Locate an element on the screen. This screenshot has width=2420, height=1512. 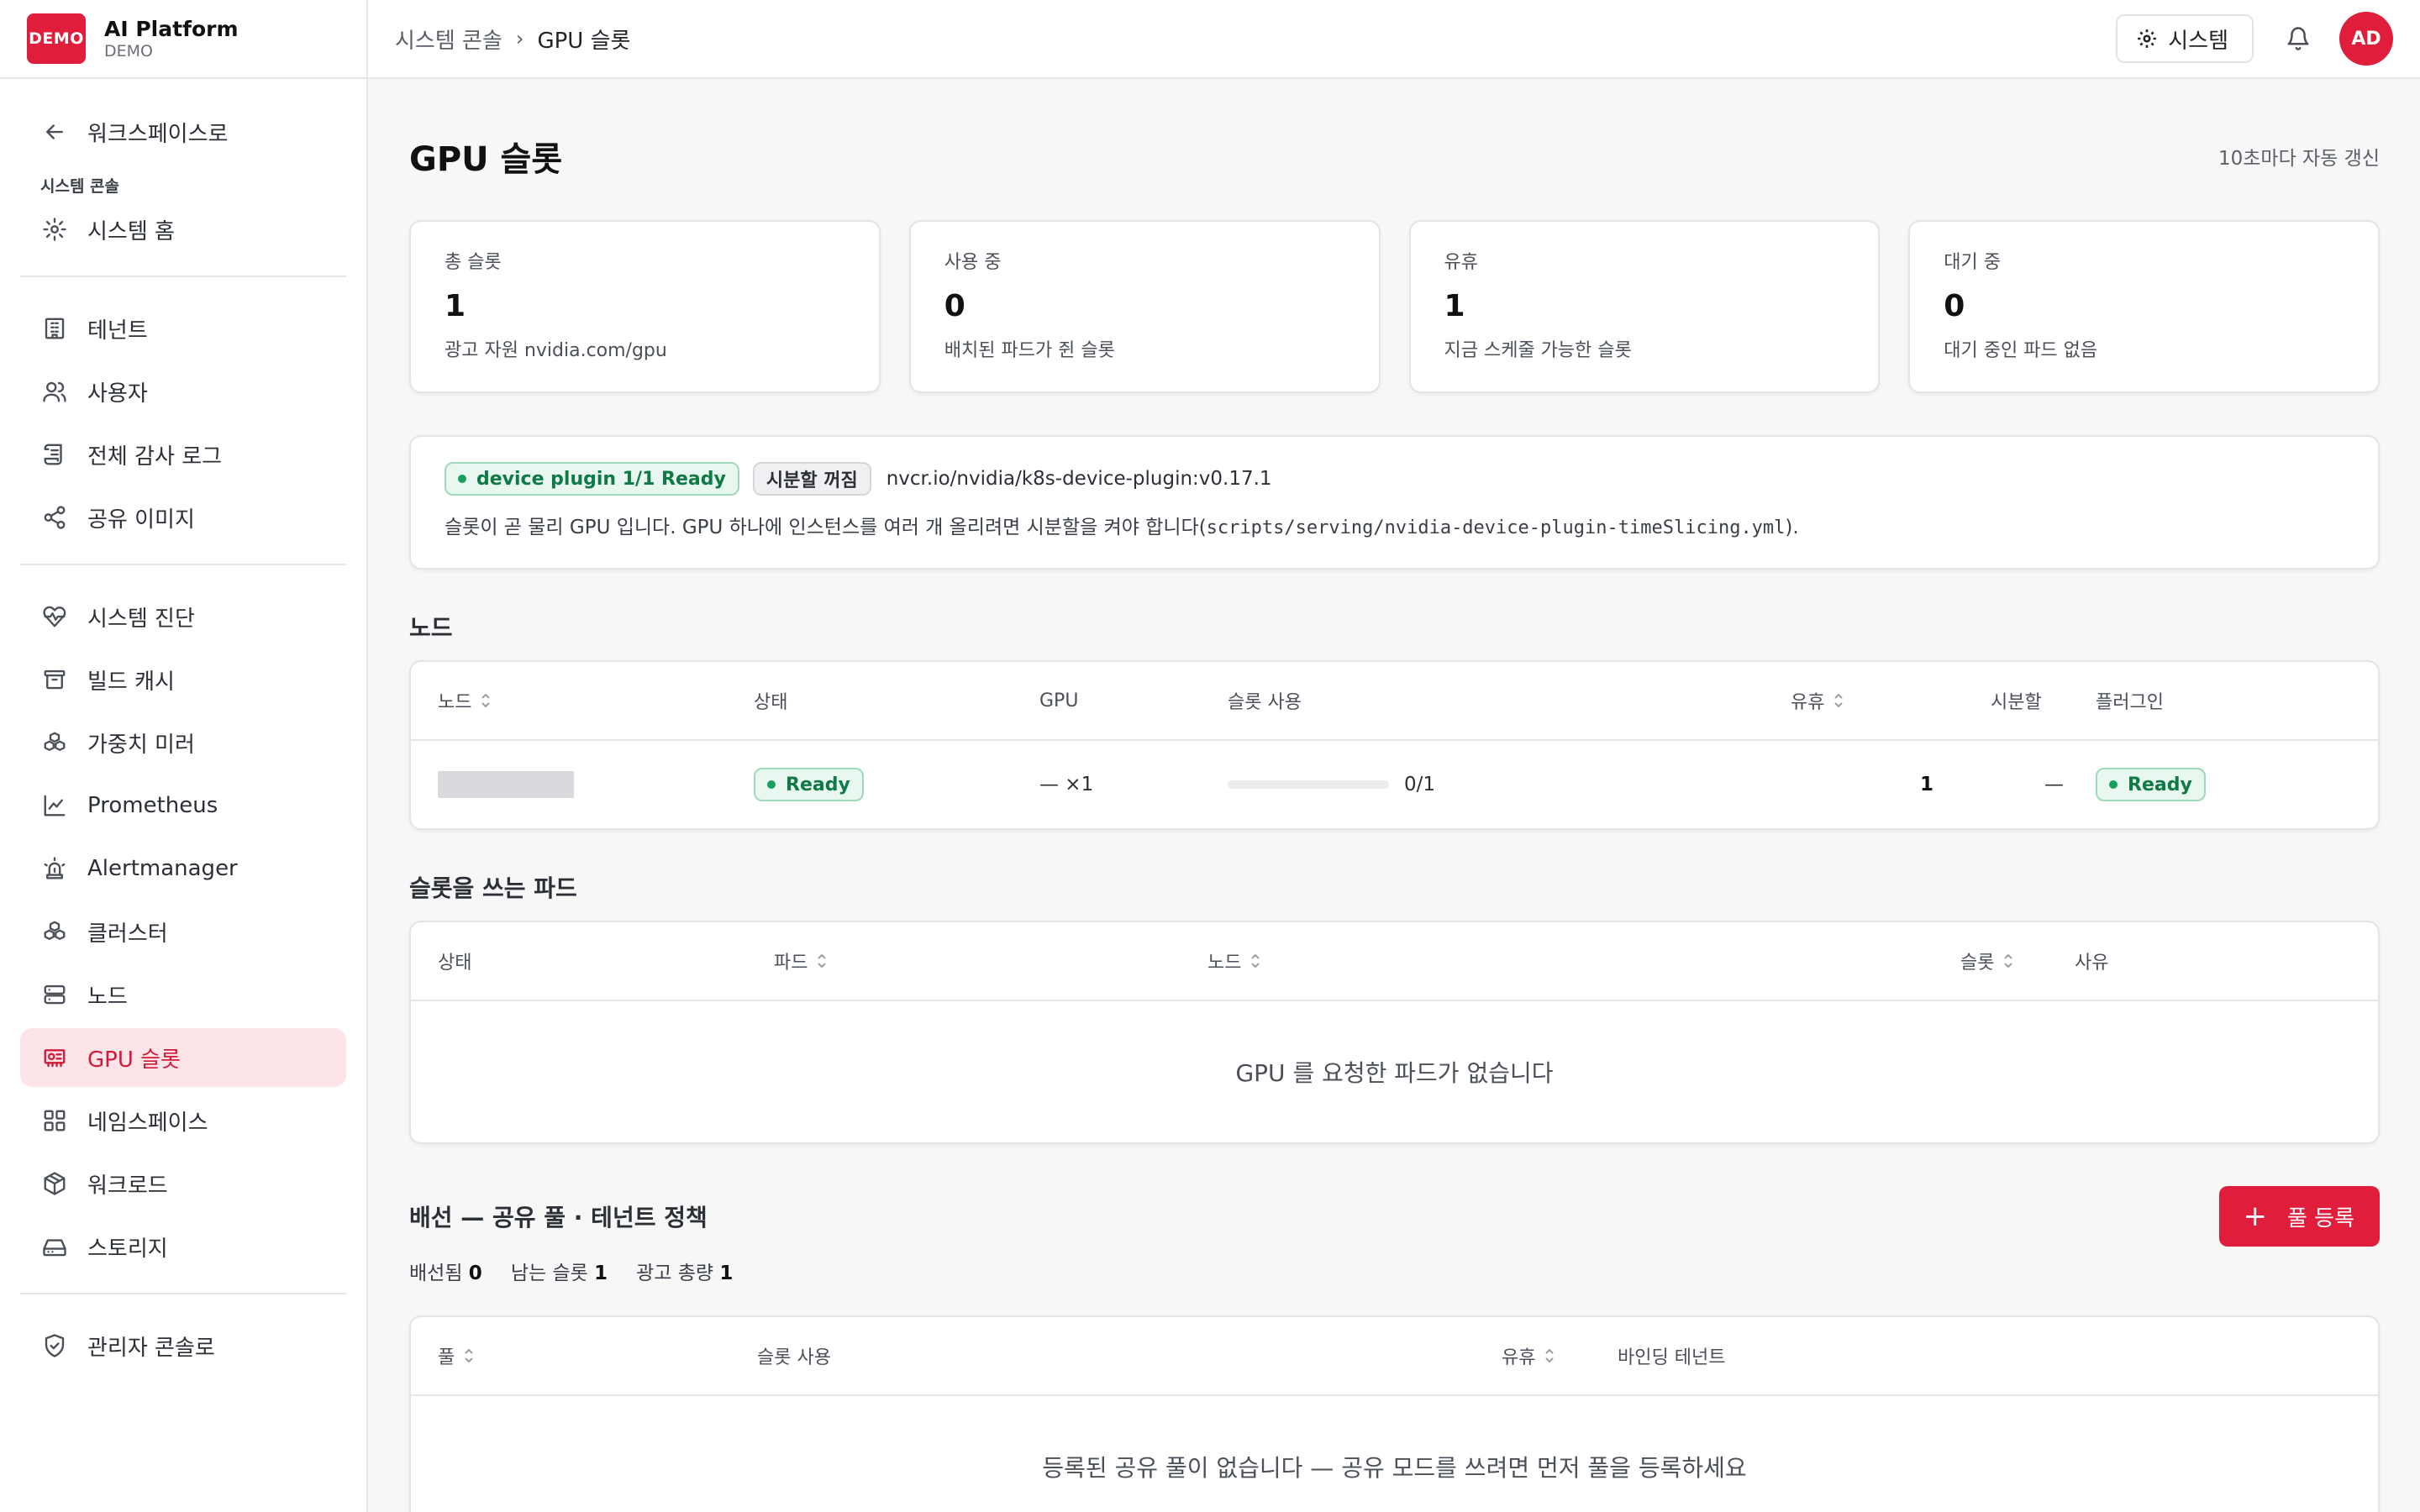
sidebar-item-system-home: 시스템 홈 is located at coordinates (183, 229).